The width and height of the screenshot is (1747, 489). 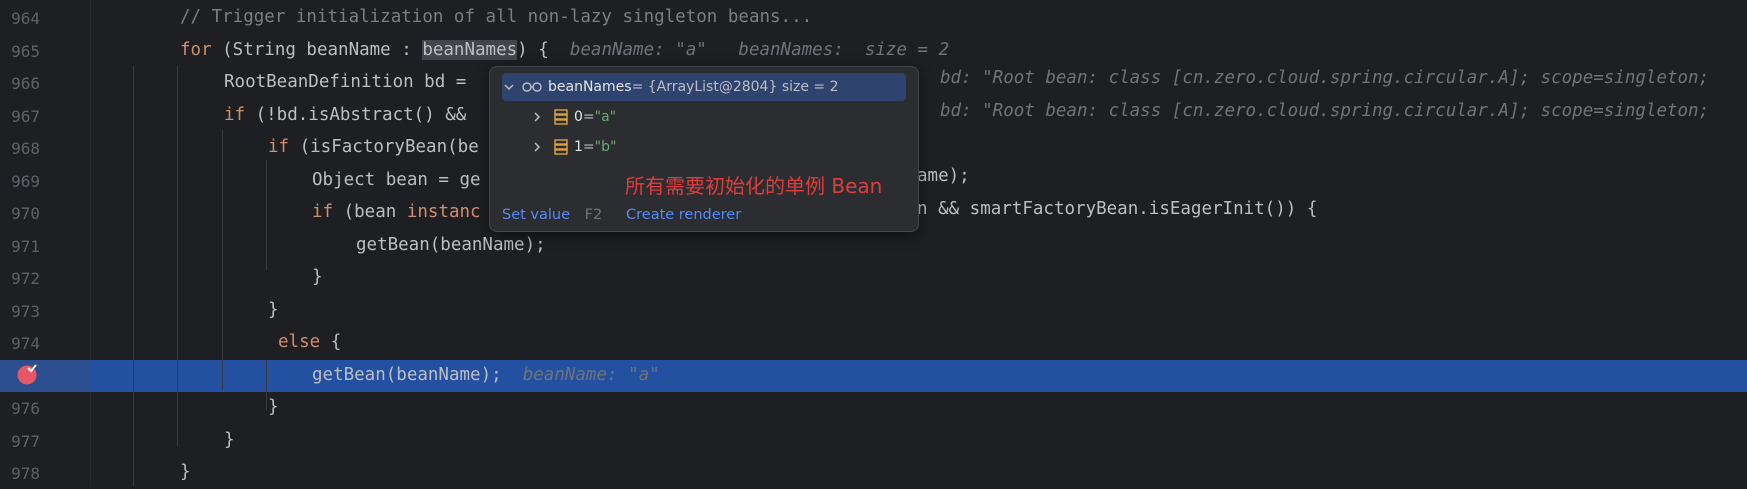 I want to click on code-token: instanc, so click(x=443, y=212).